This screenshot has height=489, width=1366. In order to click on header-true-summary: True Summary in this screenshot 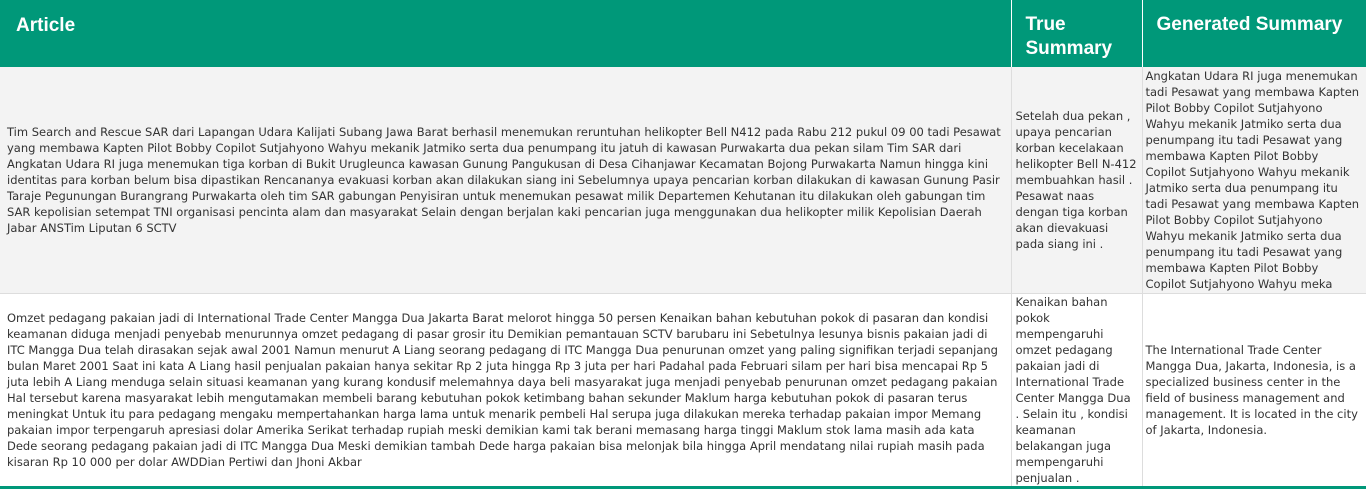, I will do `click(1077, 33)`.